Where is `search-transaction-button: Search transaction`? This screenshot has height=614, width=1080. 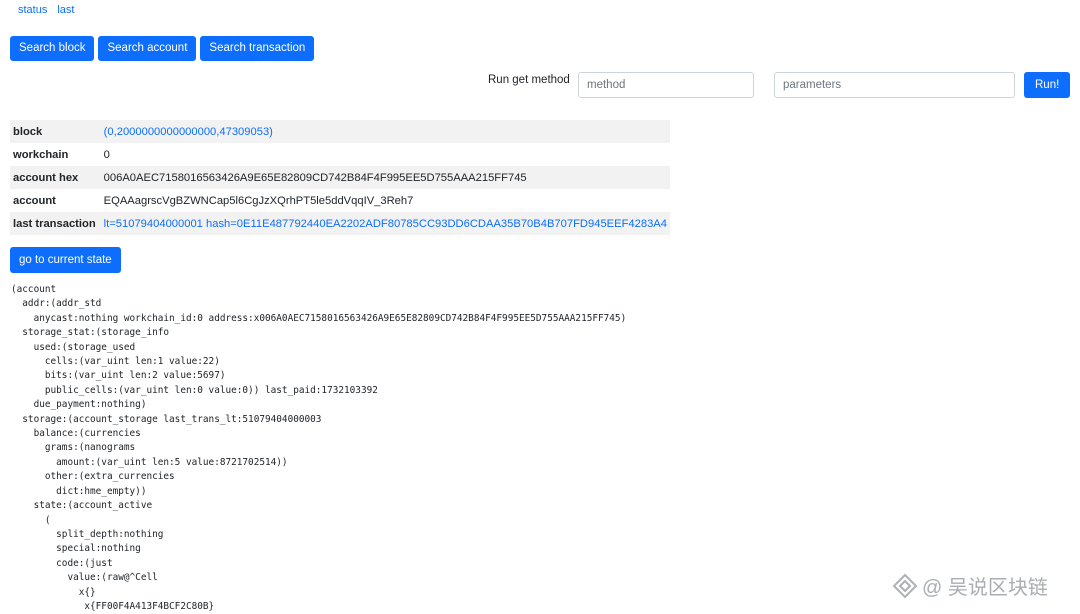 search-transaction-button: Search transaction is located at coordinates (257, 48).